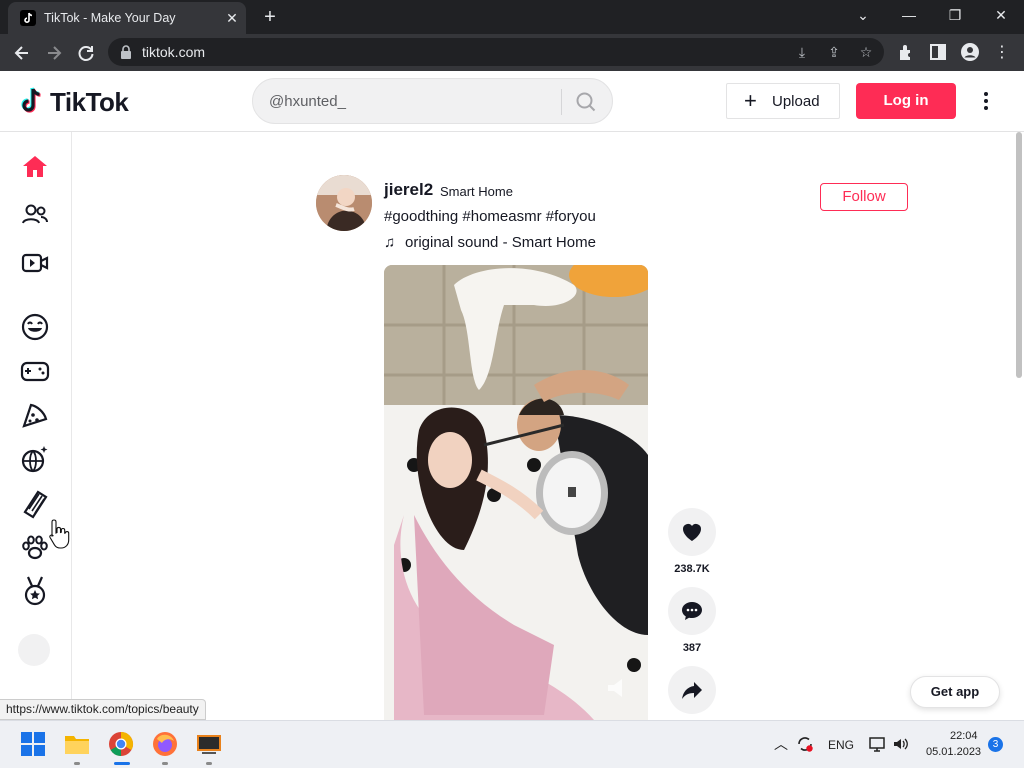 The image size is (1024, 768). I want to click on search-input: @hxunted_, so click(307, 101).